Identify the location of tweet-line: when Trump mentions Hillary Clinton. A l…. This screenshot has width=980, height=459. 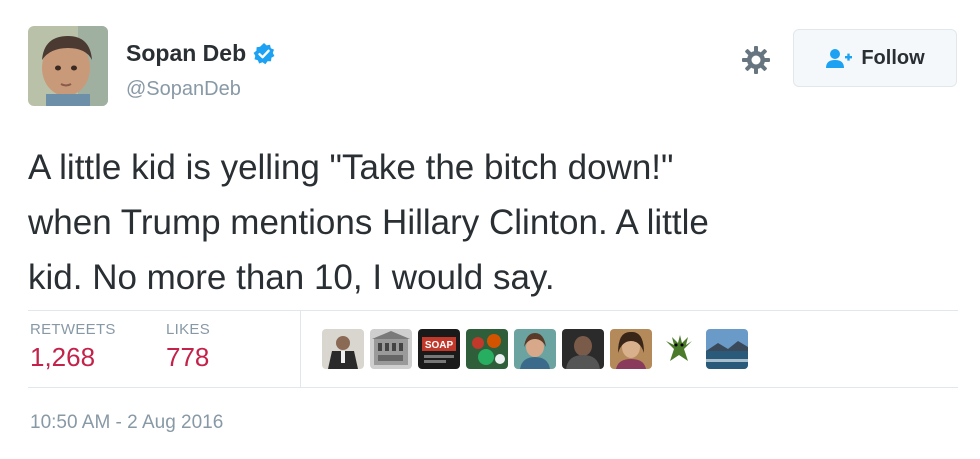
(368, 222).